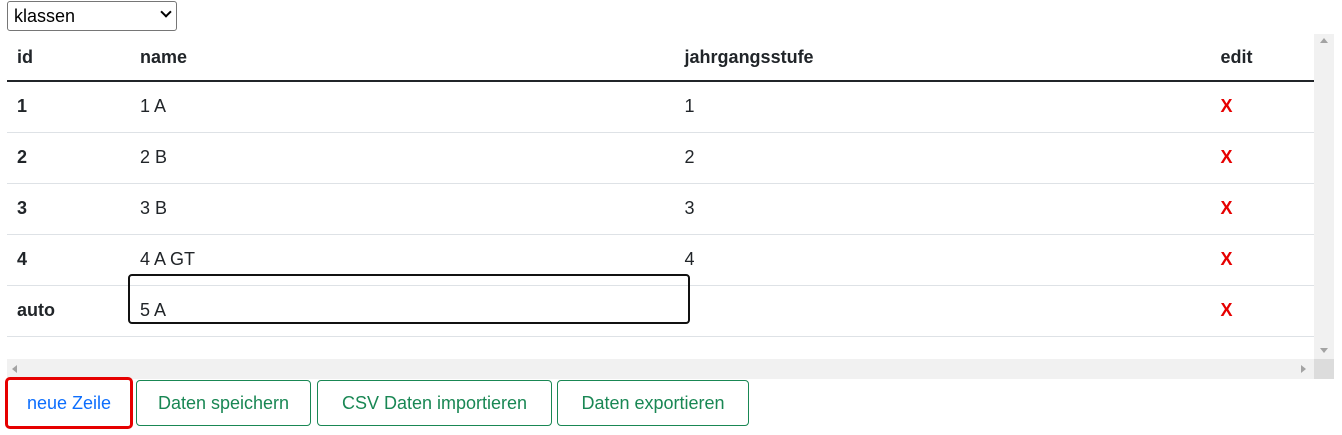  I want to click on column-header-name: name, so click(402, 58).